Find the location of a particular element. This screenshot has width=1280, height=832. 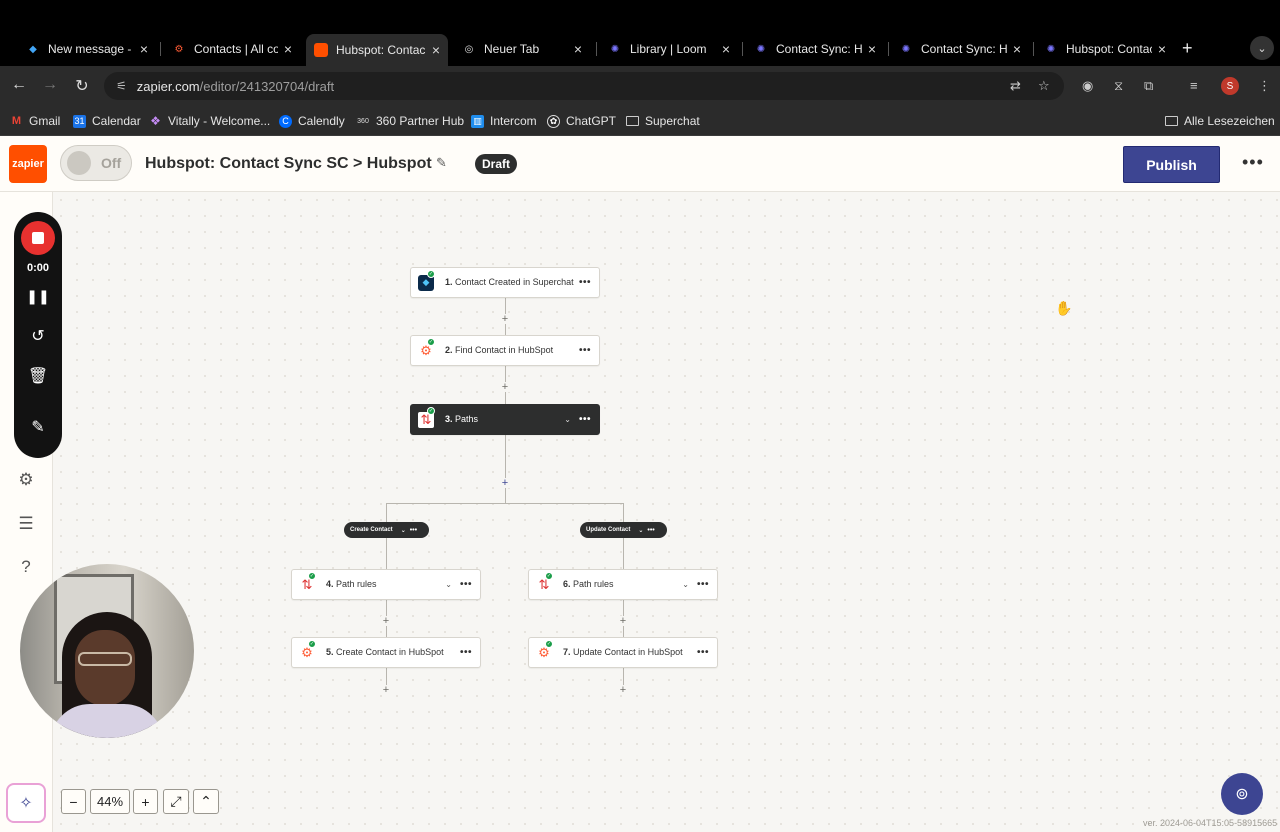

pause-icon: ❚❚ is located at coordinates (38, 296).